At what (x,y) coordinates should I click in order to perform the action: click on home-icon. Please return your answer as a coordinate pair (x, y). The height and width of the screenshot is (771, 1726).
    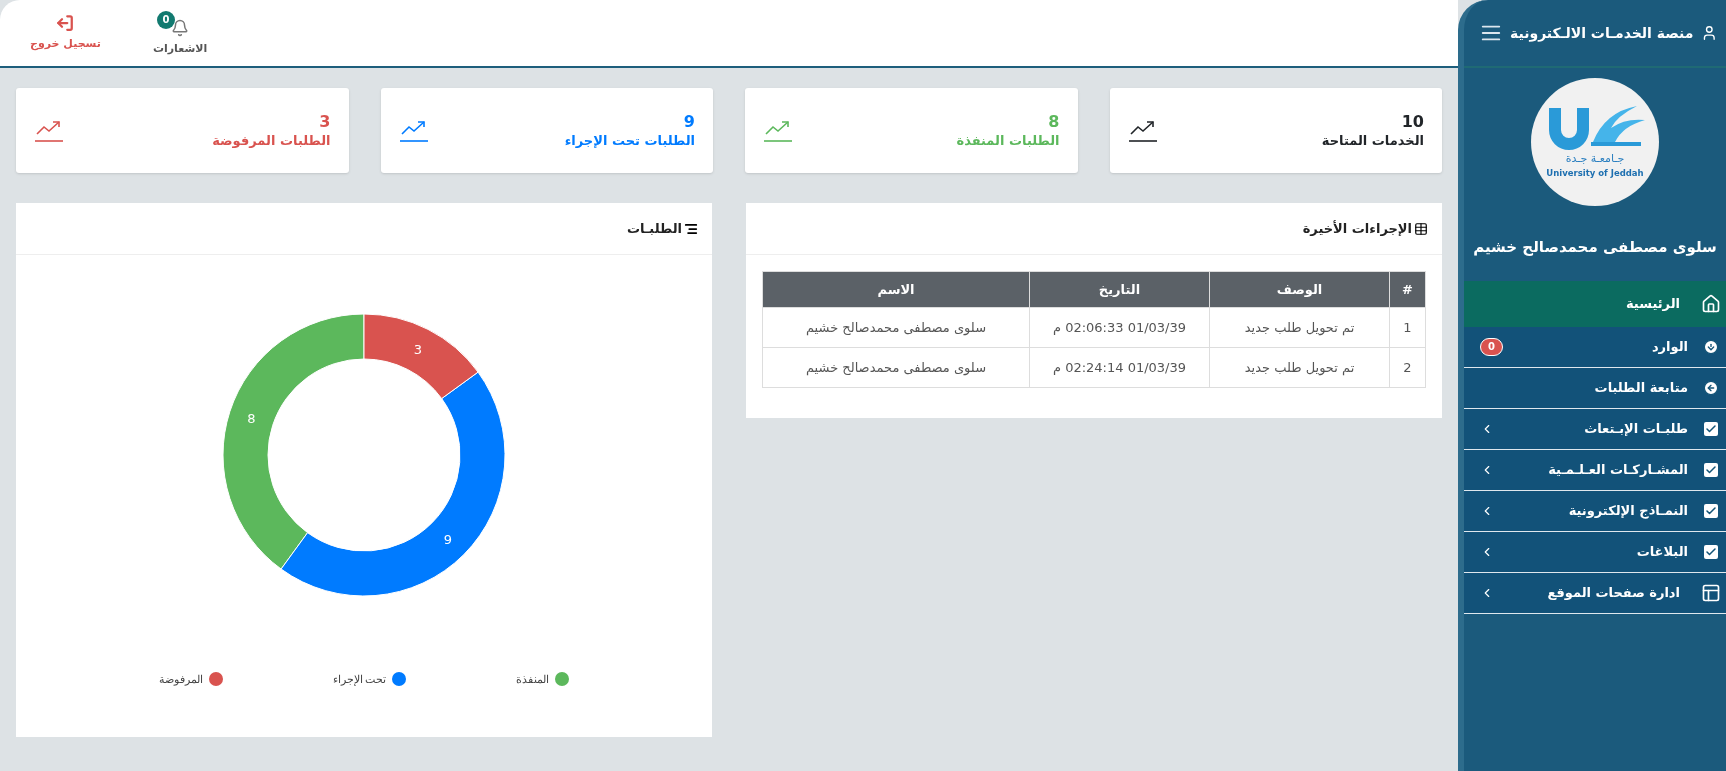
    Looking at the image, I should click on (1711, 303).